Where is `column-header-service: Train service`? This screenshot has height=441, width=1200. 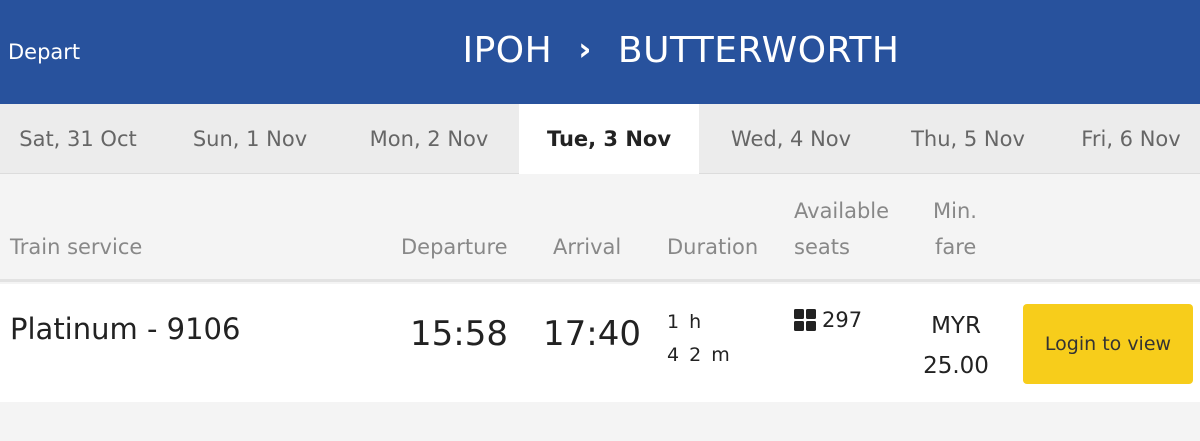 column-header-service: Train service is located at coordinates (76, 247).